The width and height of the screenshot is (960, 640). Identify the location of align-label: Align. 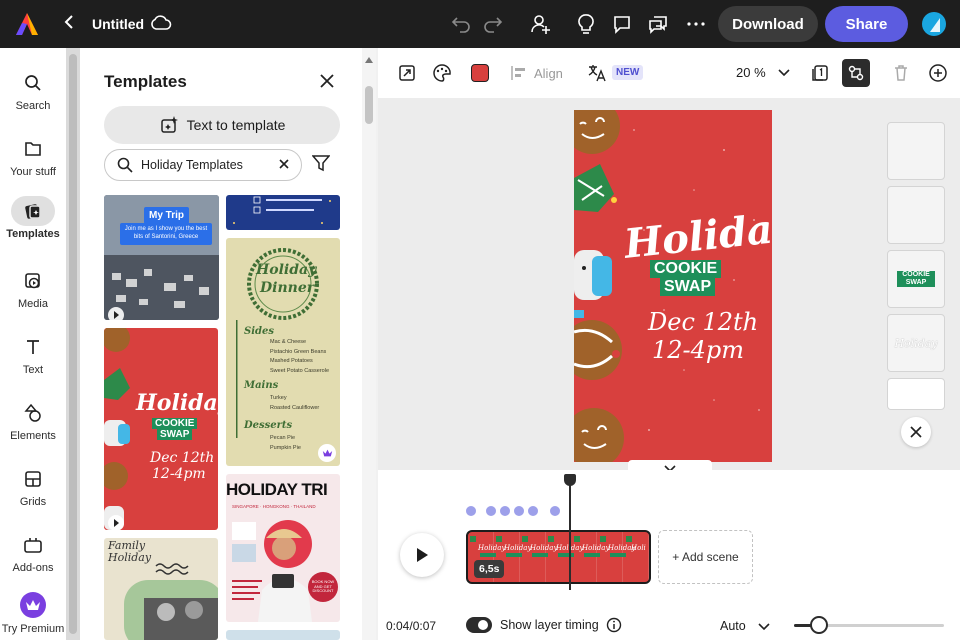
(548, 73).